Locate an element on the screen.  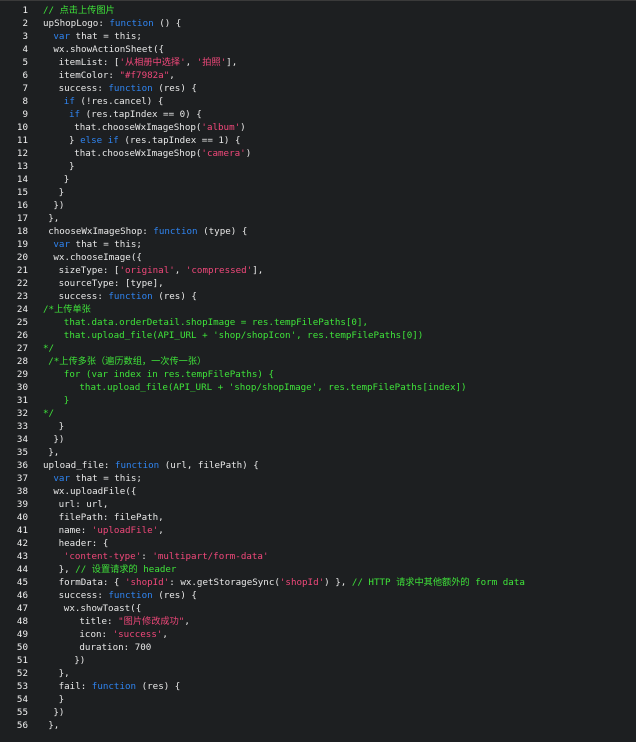
code-line: 55}) is located at coordinates (318, 712).